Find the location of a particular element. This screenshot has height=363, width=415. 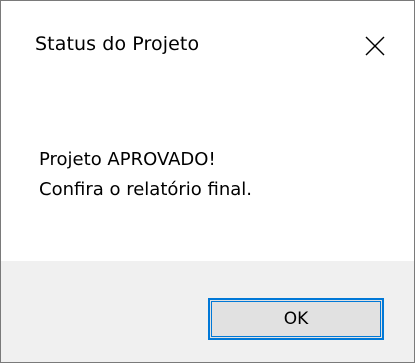

ok-button: OK is located at coordinates (296, 319).